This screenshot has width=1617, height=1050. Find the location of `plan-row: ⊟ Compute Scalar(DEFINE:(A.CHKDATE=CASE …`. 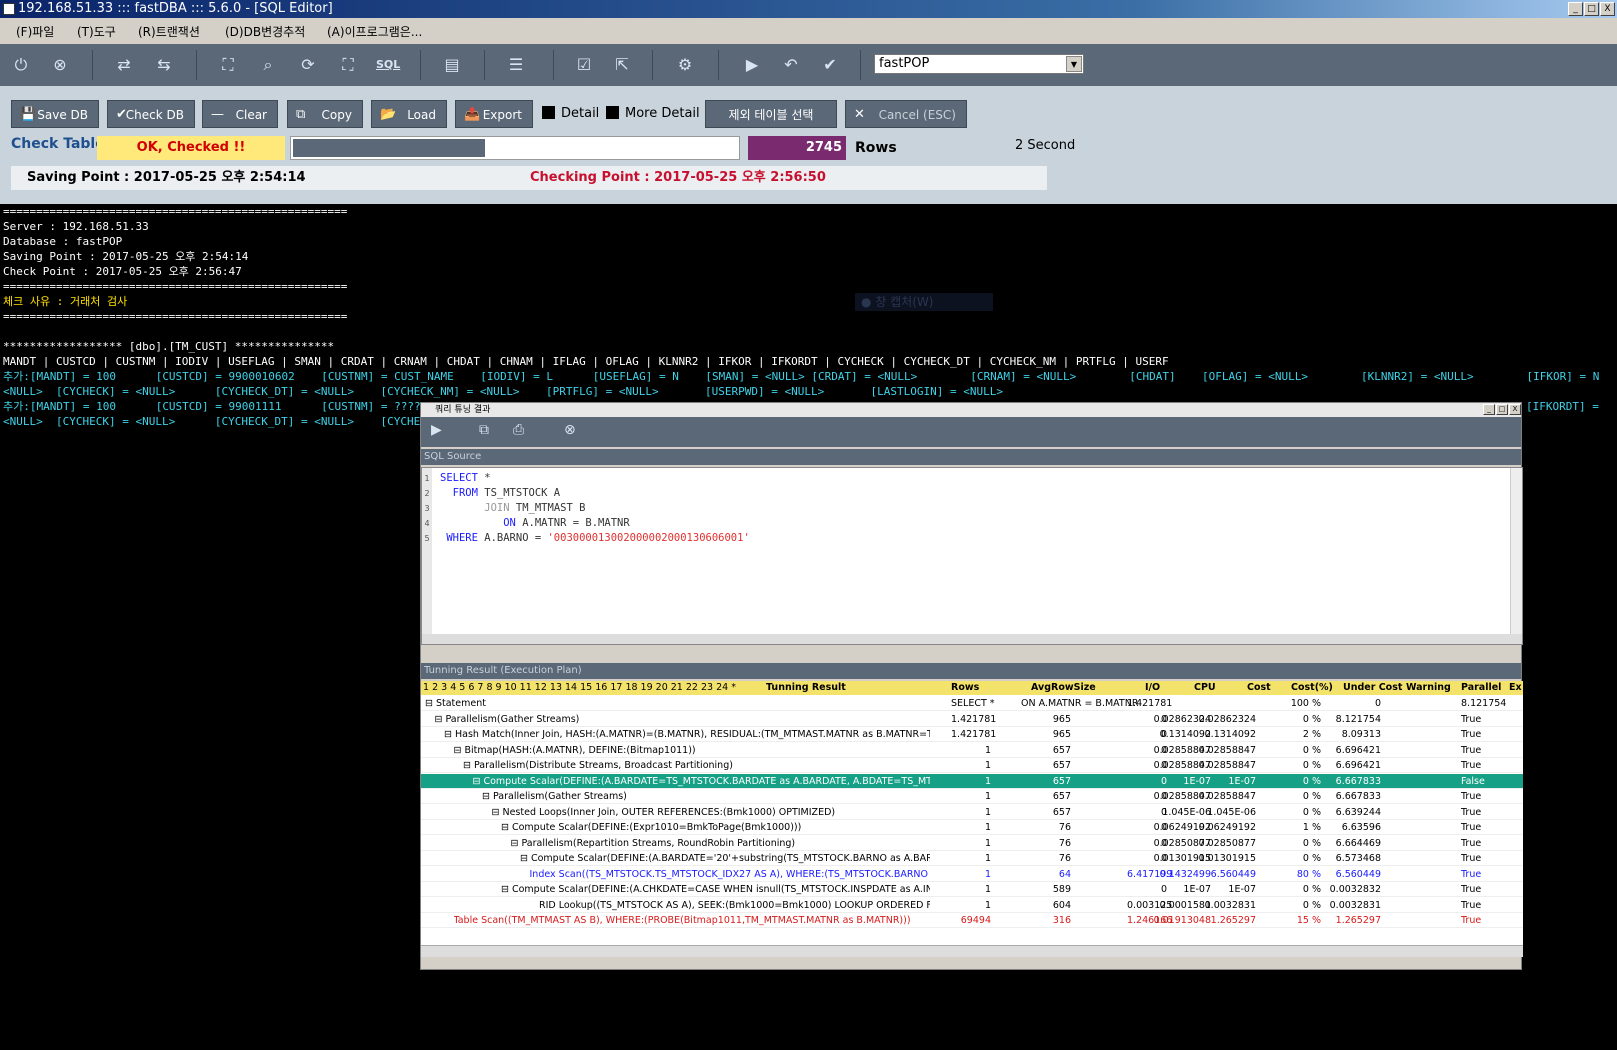

plan-row: ⊟ Compute Scalar(DEFINE:(A.CHKDATE=CASE … is located at coordinates (972, 889).